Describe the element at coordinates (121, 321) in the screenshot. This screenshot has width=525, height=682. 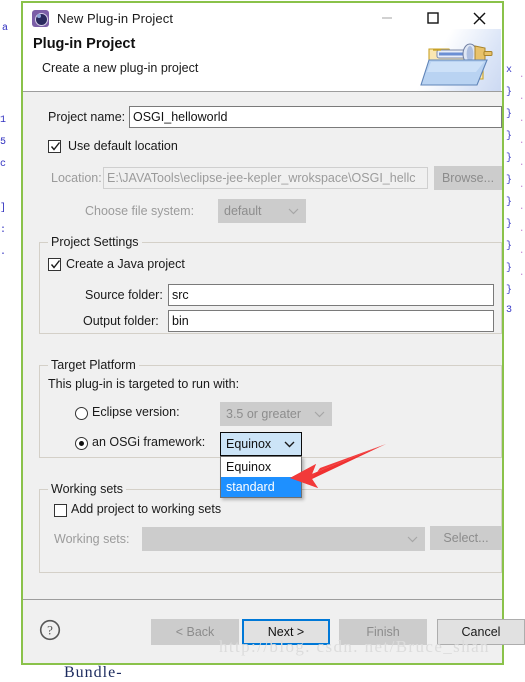
I see `output-folder-label: Output folder:` at that location.